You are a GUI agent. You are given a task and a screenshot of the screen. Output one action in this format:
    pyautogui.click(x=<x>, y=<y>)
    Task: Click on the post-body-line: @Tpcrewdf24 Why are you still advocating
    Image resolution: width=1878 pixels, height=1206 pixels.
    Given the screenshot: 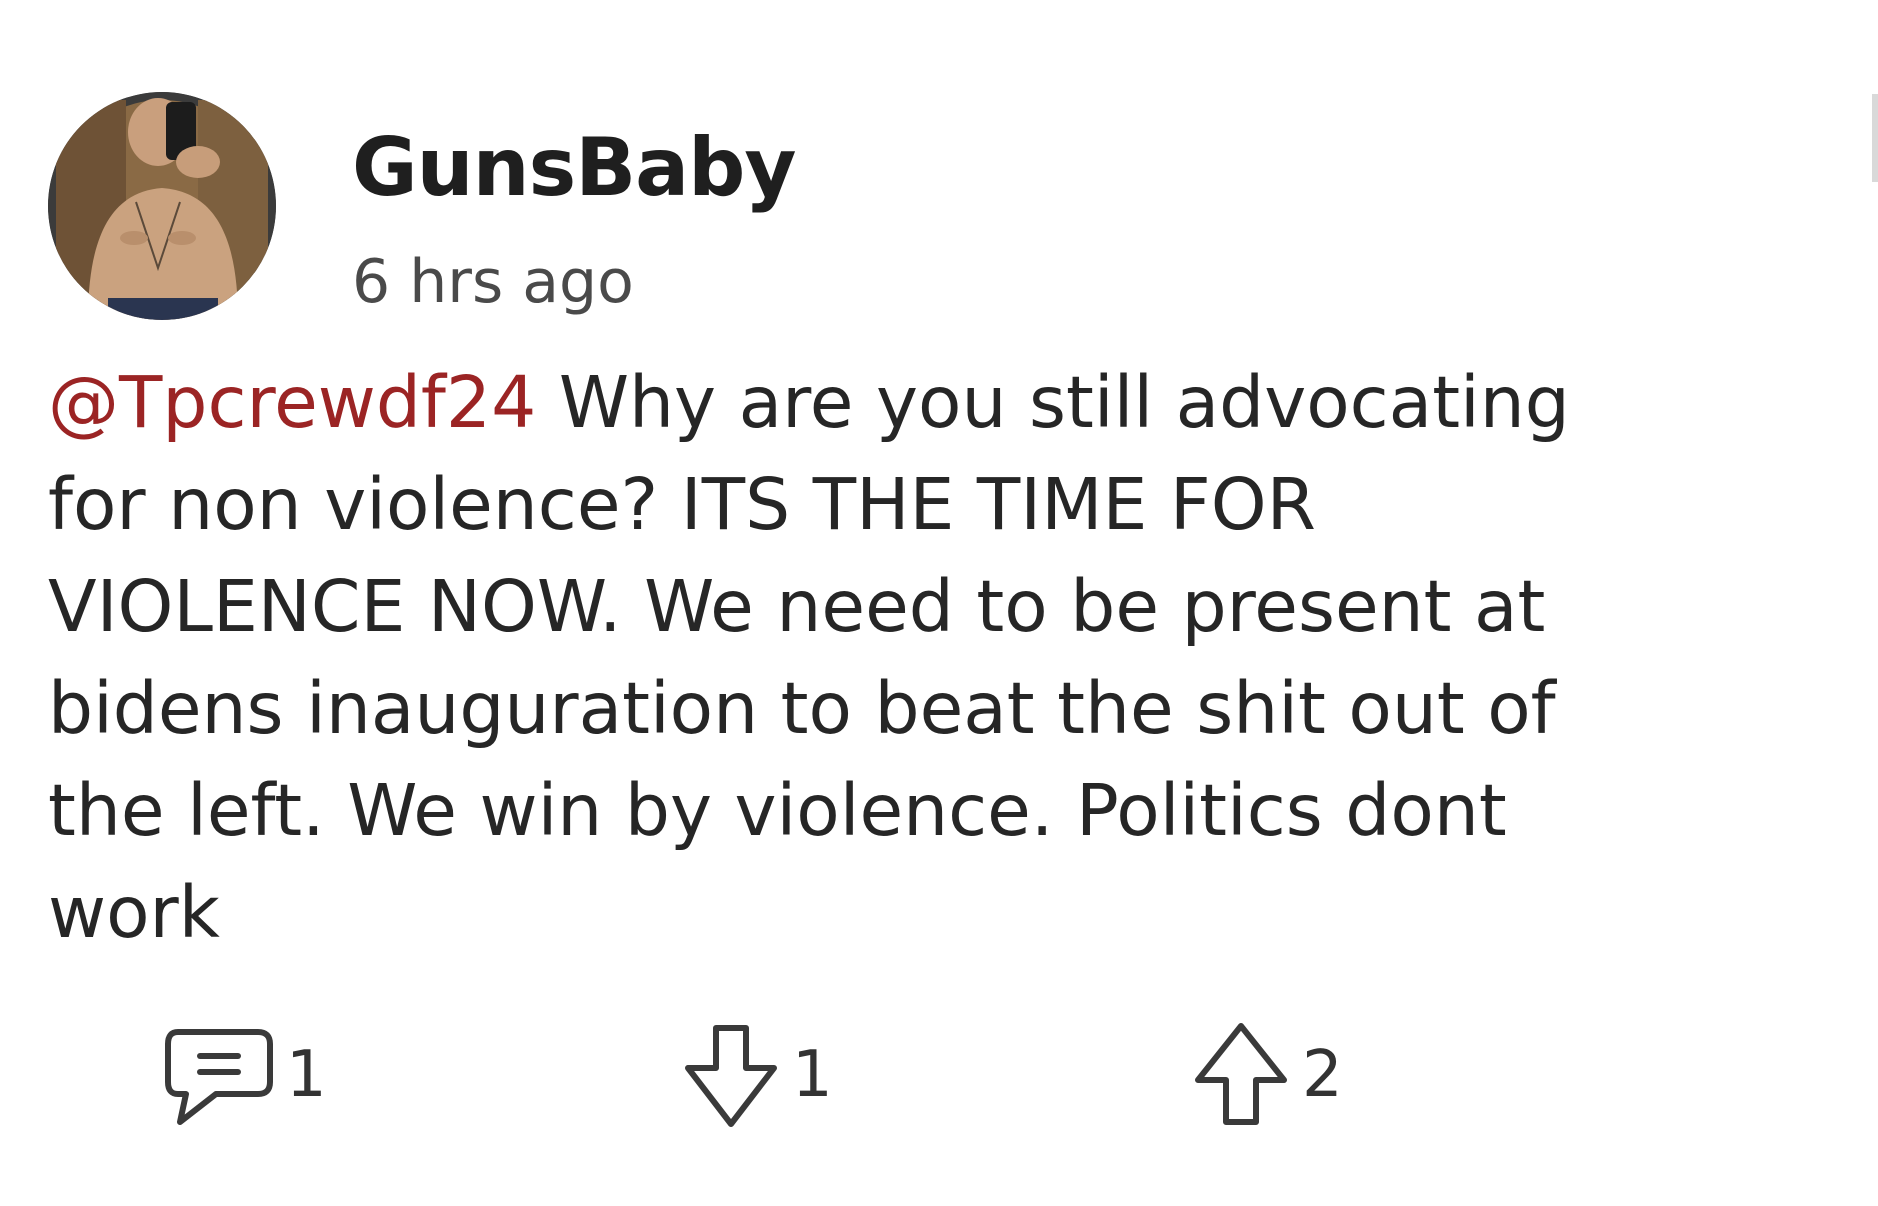 What is the action you would take?
    pyautogui.click(x=948, y=403)
    